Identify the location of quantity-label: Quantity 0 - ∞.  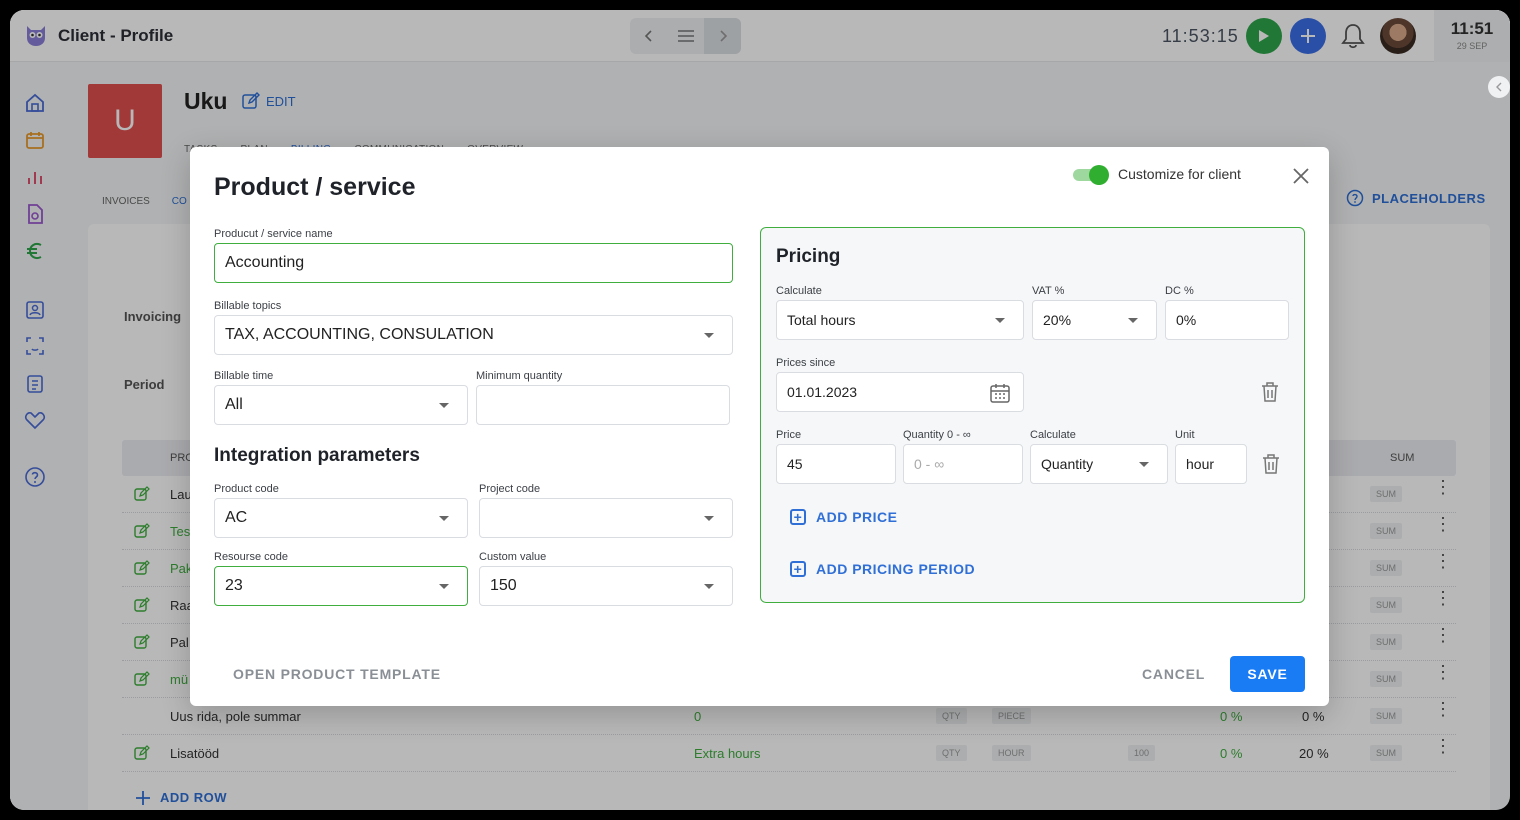
(937, 435).